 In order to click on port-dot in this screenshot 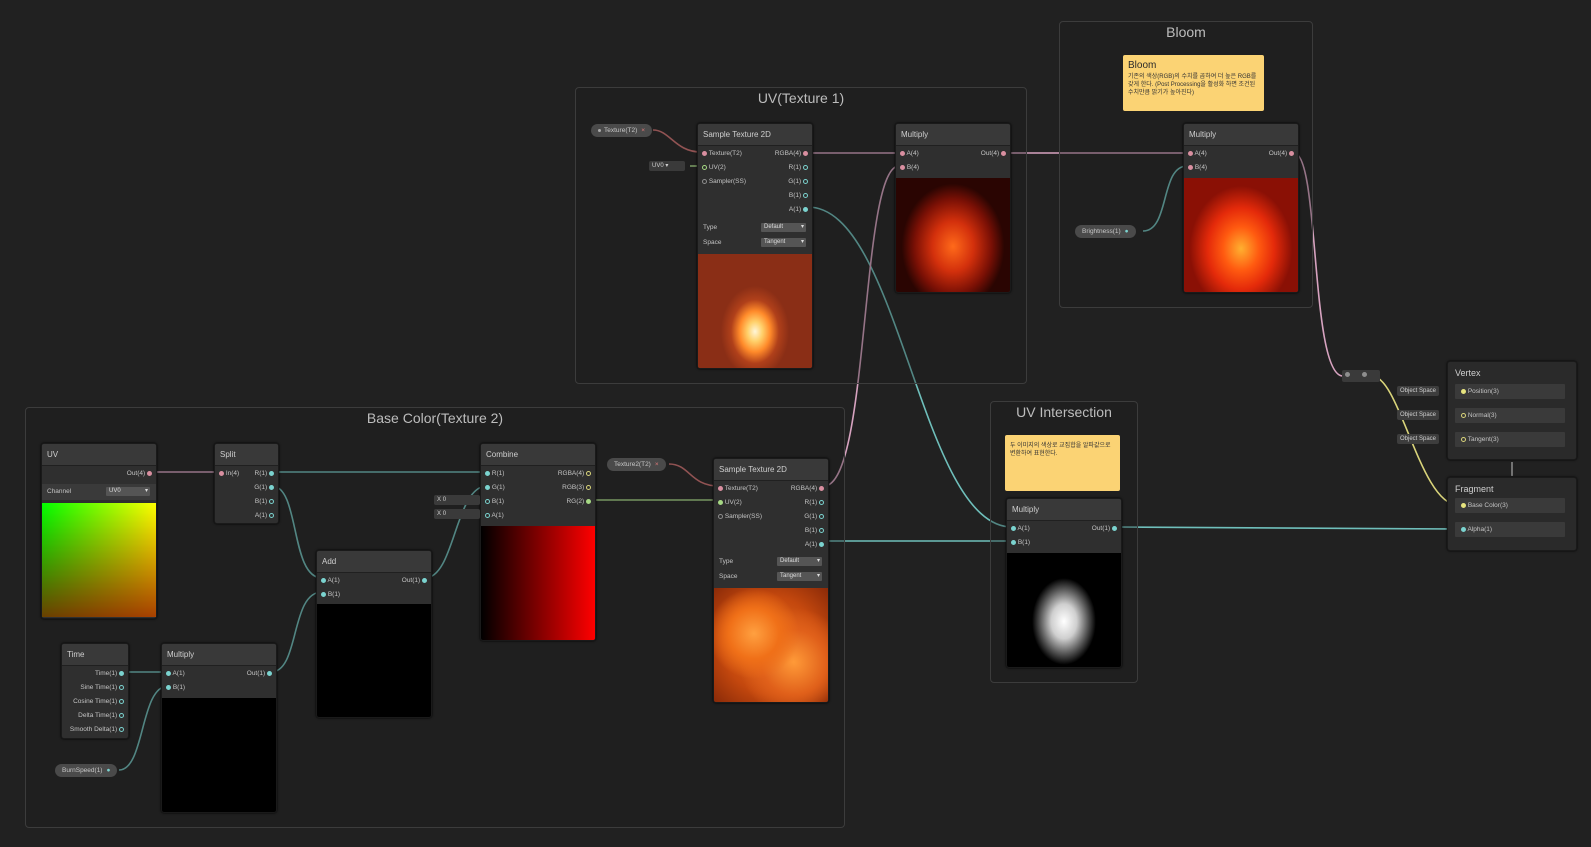, I will do `click(720, 488)`.